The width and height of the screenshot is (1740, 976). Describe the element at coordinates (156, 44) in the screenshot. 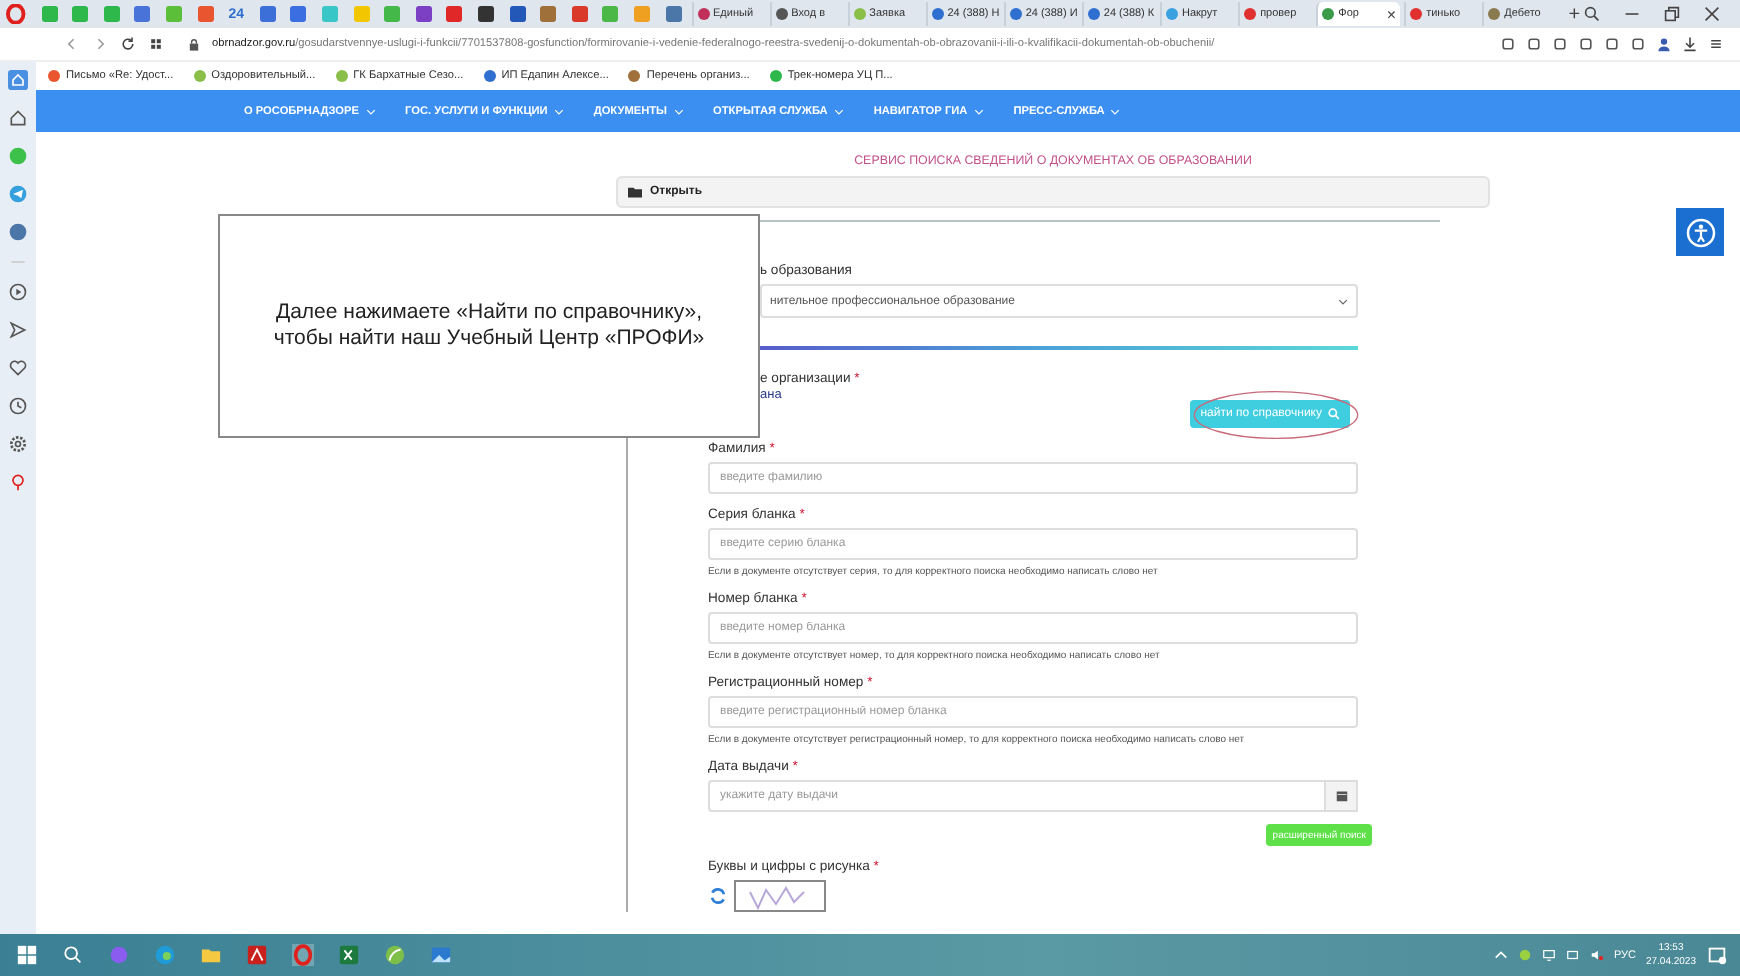

I see `grid-icon` at that location.